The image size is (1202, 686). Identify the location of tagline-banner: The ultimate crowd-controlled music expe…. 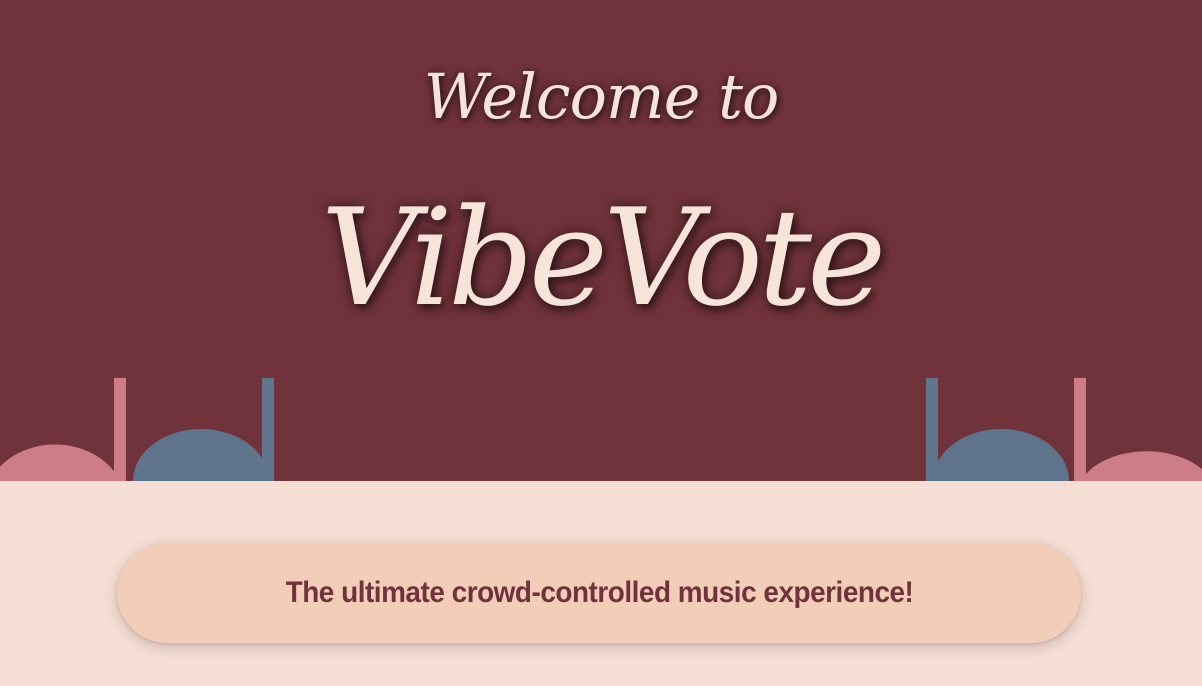
(599, 593).